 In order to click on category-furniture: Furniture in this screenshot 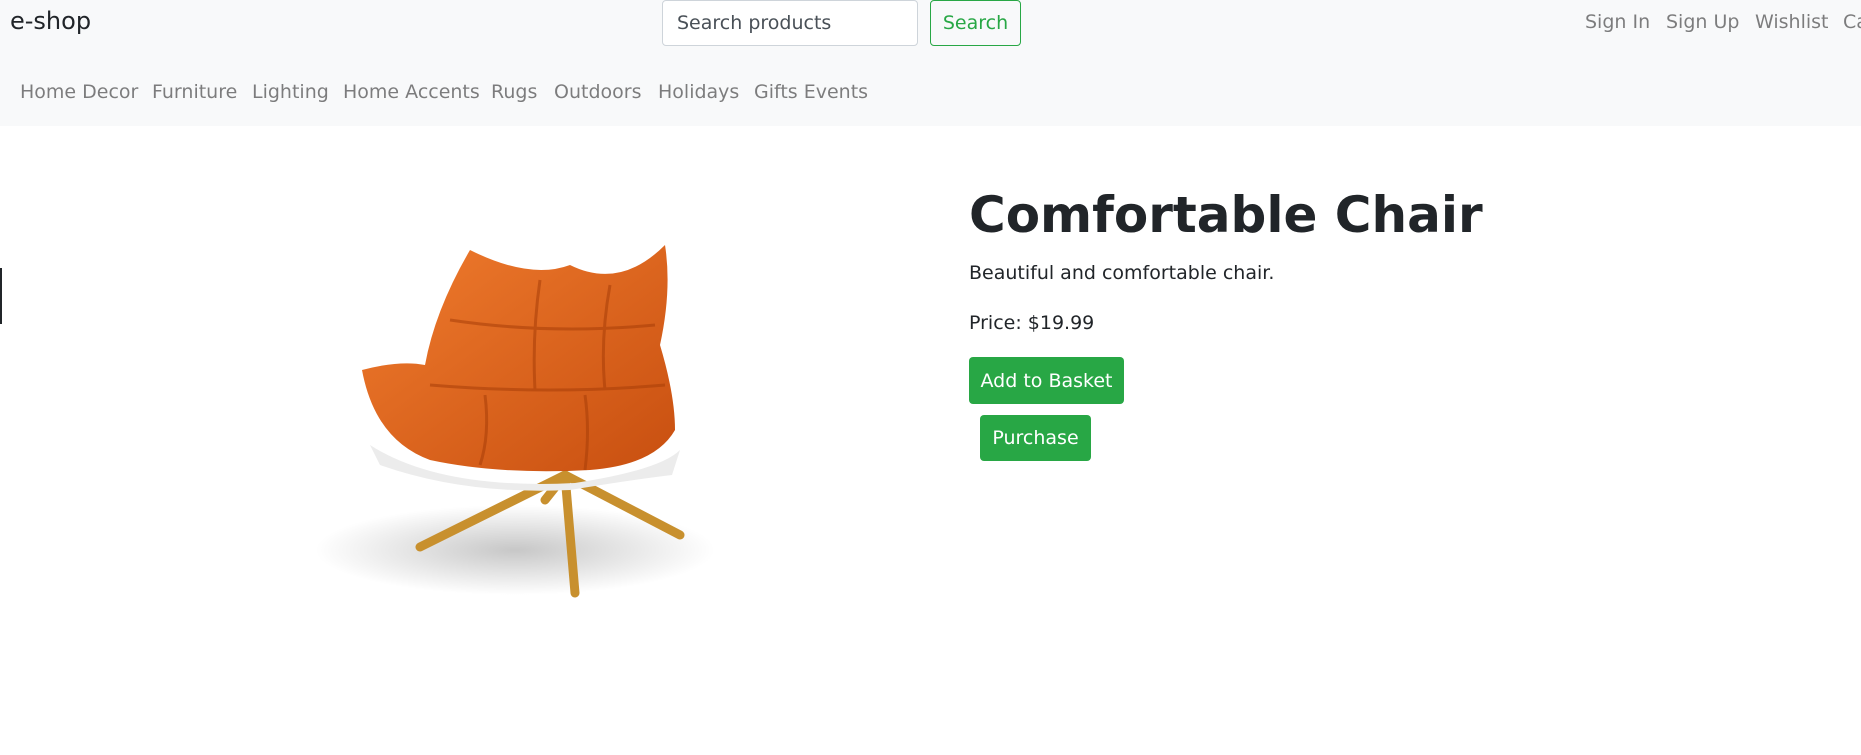, I will do `click(194, 92)`.